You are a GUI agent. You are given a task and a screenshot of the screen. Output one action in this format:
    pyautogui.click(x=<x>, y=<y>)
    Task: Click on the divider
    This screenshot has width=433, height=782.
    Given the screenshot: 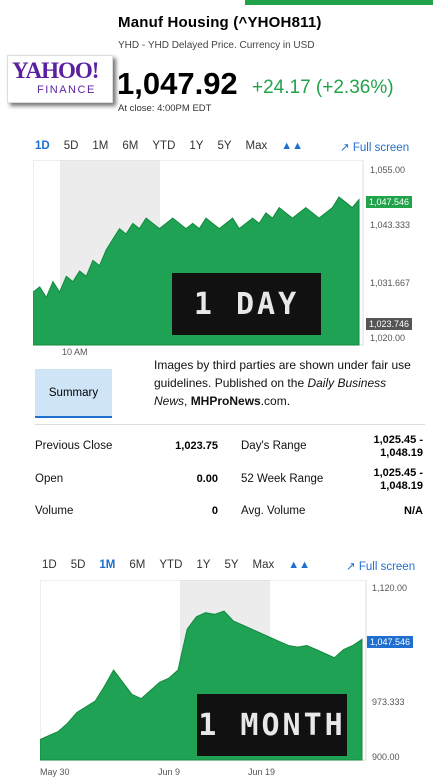 What is the action you would take?
    pyautogui.click(x=230, y=424)
    